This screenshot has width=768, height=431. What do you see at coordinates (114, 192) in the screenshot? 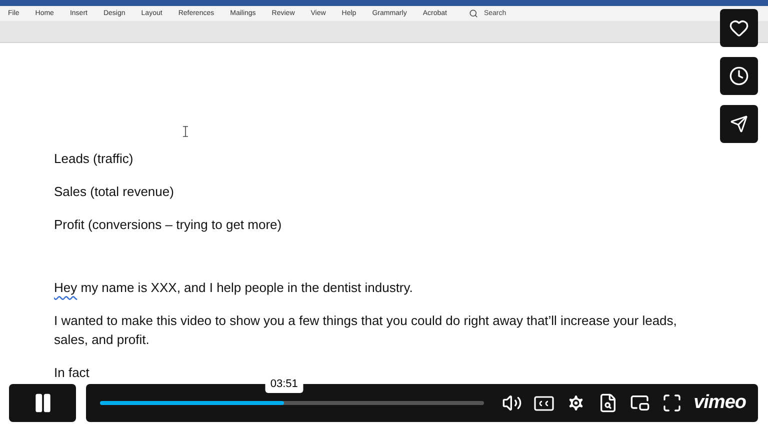
I see `document-paragraph: Sales (total revenue)` at bounding box center [114, 192].